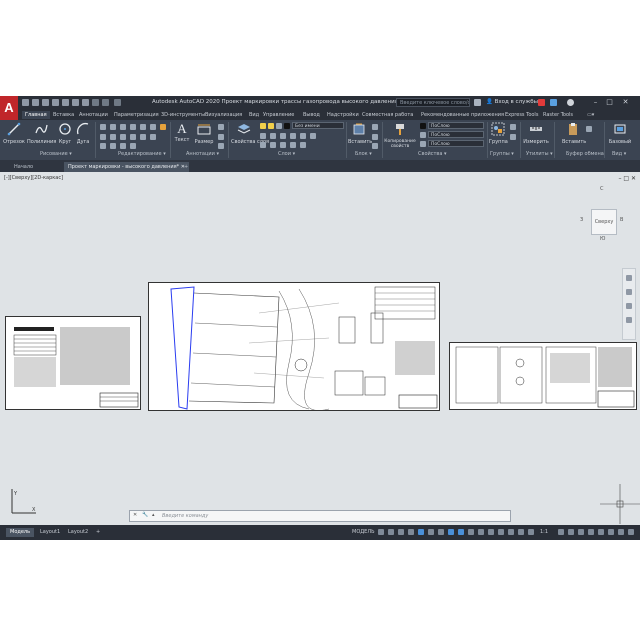 This screenshot has width=640, height=640. Describe the element at coordinates (561, 532) in the screenshot. I see `workspace-switching-icon` at that location.